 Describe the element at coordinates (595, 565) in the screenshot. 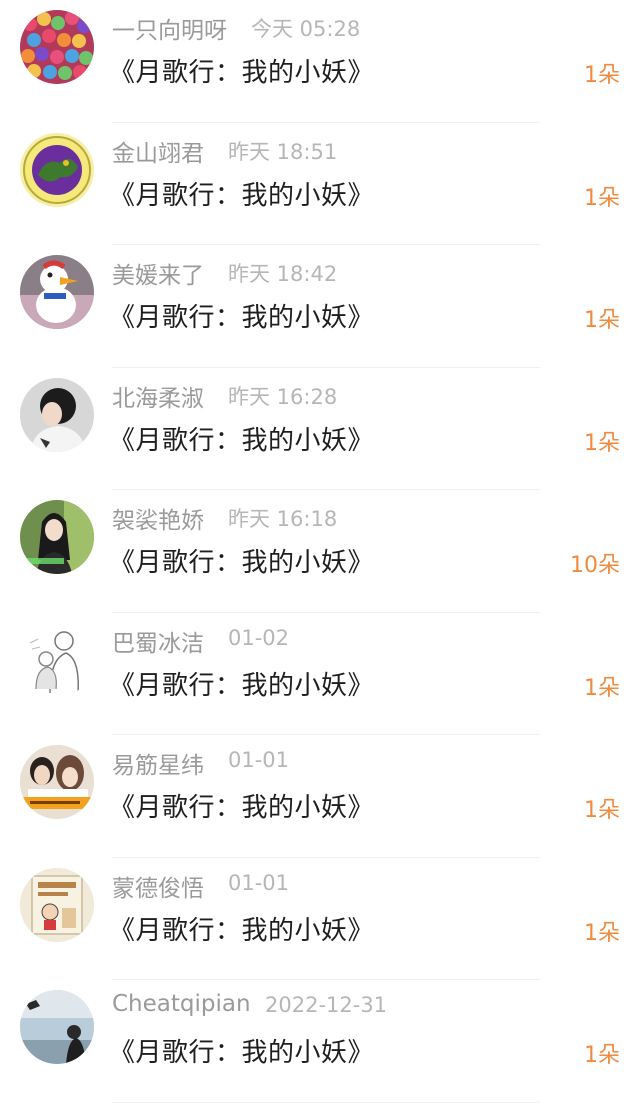

I see `gift-count: 10朵` at that location.